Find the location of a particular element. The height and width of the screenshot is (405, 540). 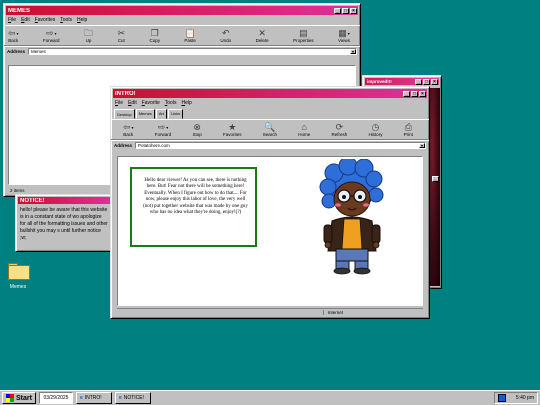

notice-title: NOTICE! is located at coordinates (32, 200).